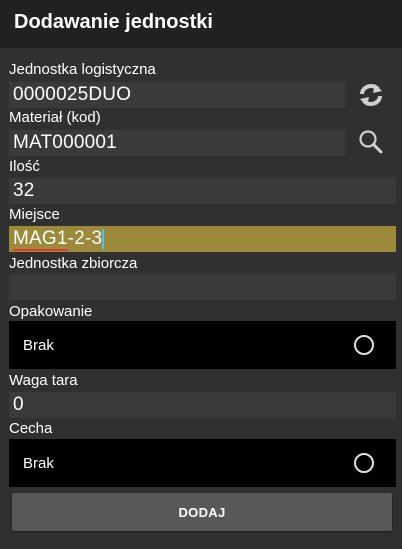 The height and width of the screenshot is (549, 402). What do you see at coordinates (202, 287) in the screenshot?
I see `collective-unit-input` at bounding box center [202, 287].